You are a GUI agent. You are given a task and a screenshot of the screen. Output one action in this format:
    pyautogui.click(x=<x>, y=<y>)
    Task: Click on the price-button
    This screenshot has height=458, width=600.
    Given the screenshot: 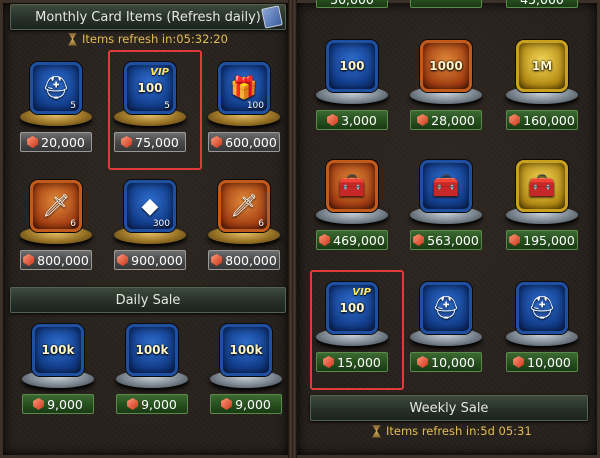 What is the action you would take?
    pyautogui.click(x=446, y=4)
    